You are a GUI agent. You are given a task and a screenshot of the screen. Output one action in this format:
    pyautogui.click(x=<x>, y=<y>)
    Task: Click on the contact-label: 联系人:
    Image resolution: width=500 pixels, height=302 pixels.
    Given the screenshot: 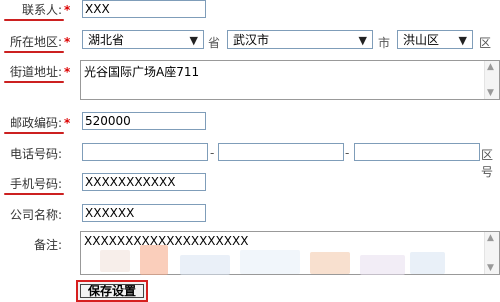 What is the action you would take?
    pyautogui.click(x=32, y=11)
    